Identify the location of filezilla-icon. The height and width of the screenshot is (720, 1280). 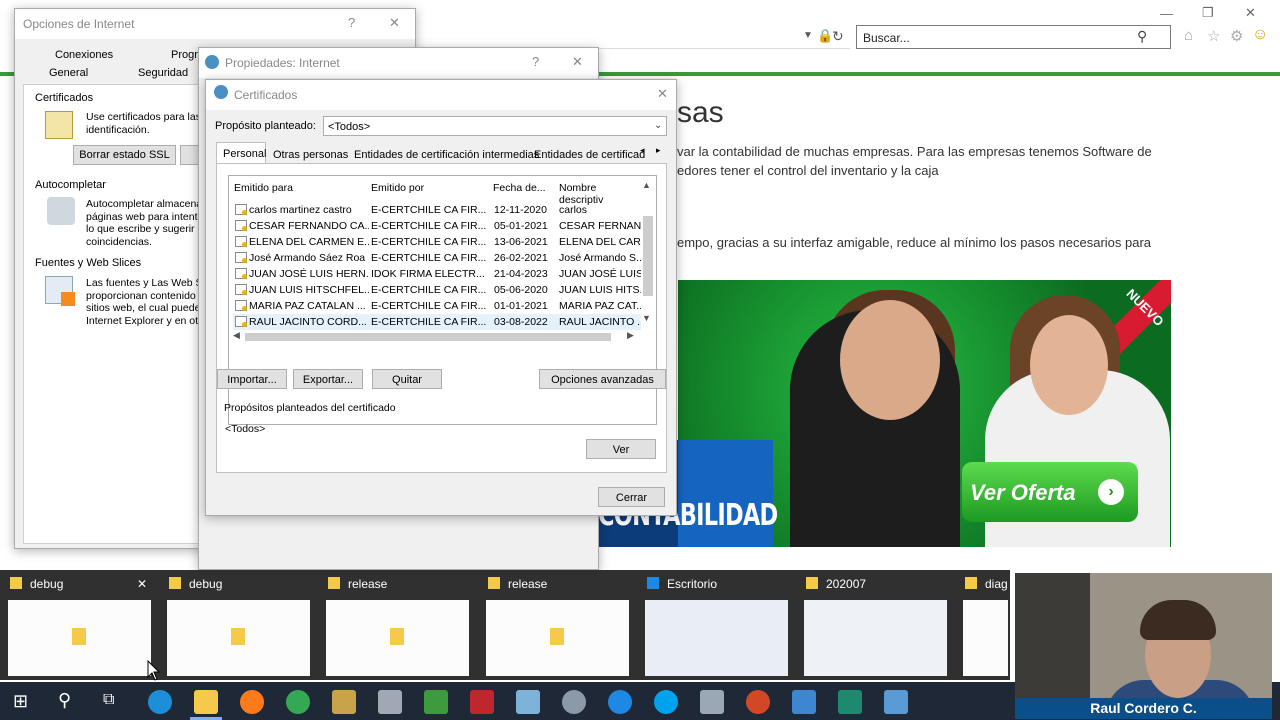
(482, 702).